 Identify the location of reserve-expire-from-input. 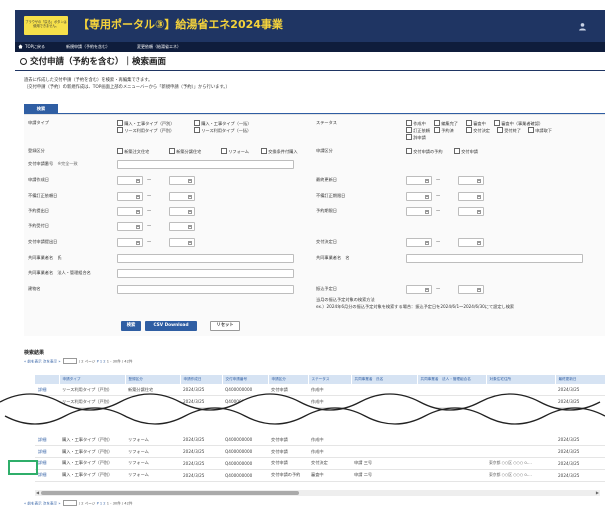
(419, 211).